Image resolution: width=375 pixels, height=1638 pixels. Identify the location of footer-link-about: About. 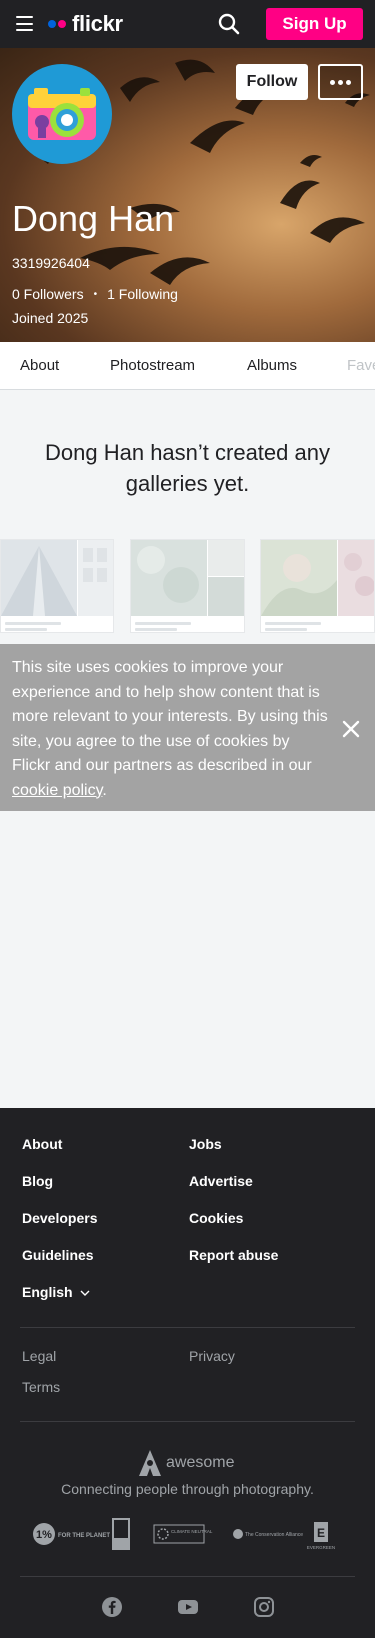
(42, 1144).